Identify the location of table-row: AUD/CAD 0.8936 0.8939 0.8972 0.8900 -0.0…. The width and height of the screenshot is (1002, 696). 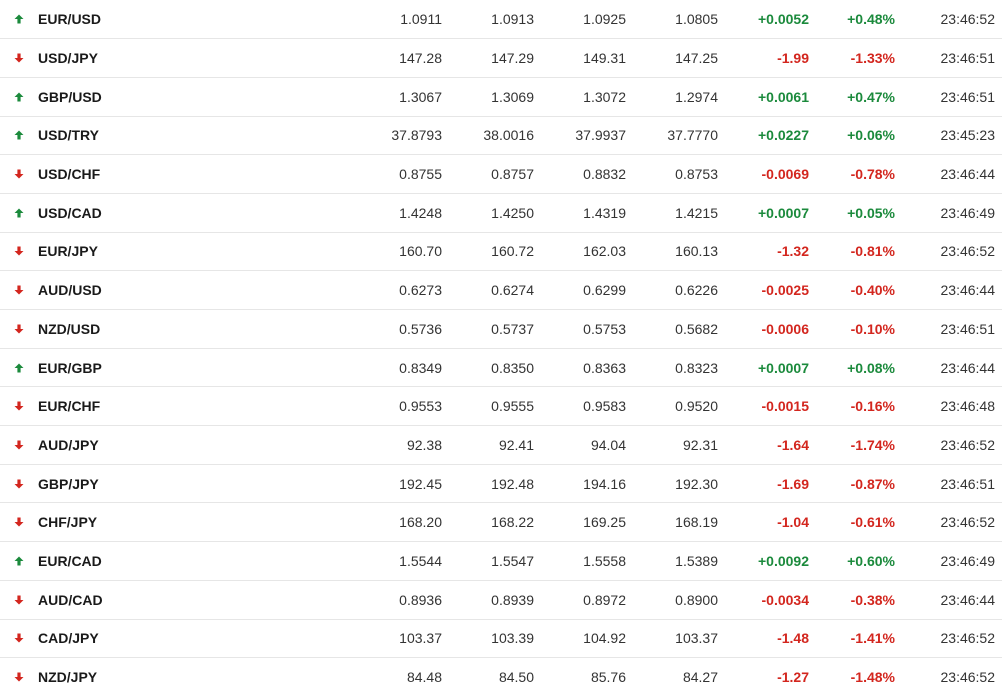
(501, 599).